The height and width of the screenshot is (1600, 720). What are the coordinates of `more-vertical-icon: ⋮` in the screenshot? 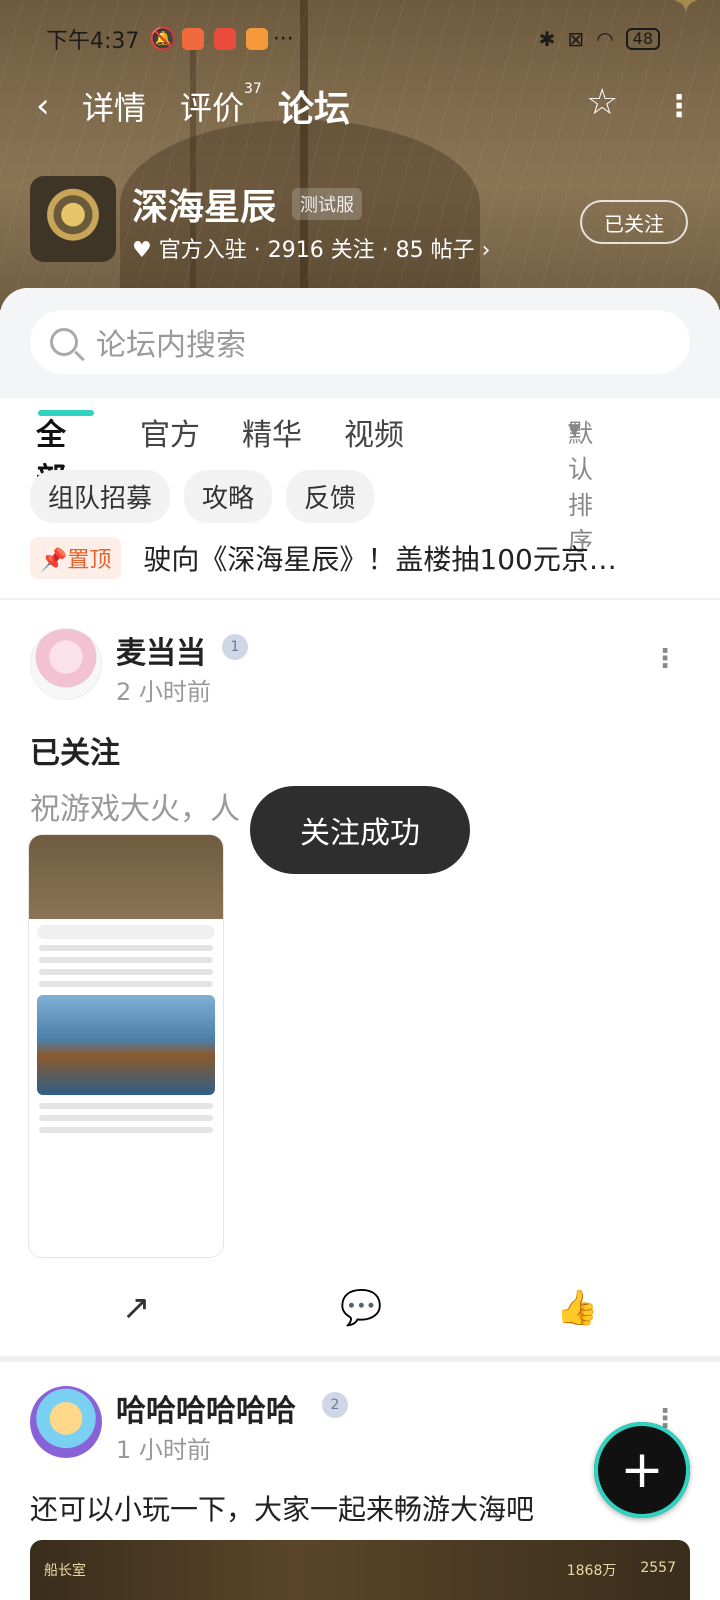 It's located at (679, 106).